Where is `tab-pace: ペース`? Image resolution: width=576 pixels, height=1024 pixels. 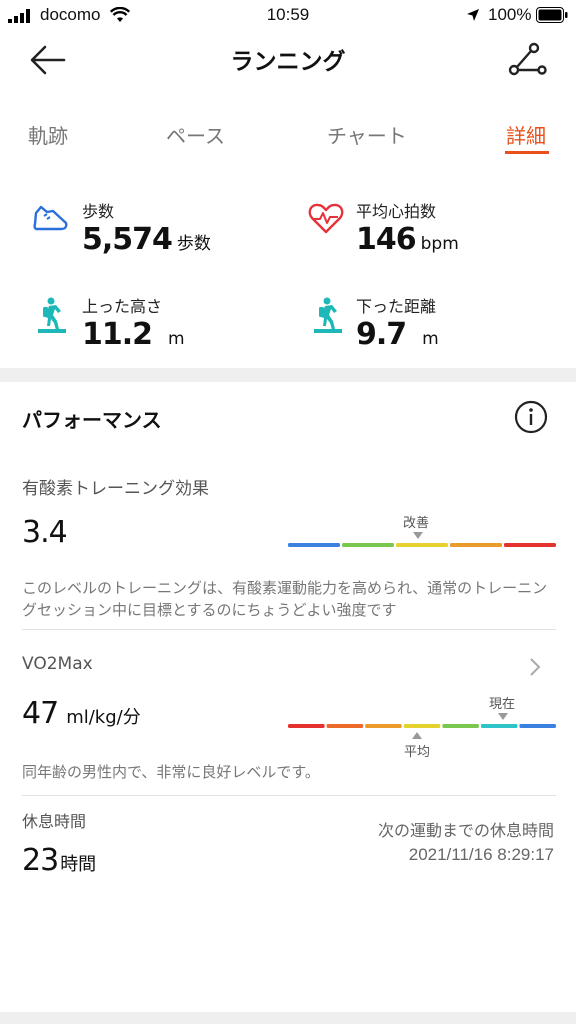
tab-pace: ペース is located at coordinates (195, 134).